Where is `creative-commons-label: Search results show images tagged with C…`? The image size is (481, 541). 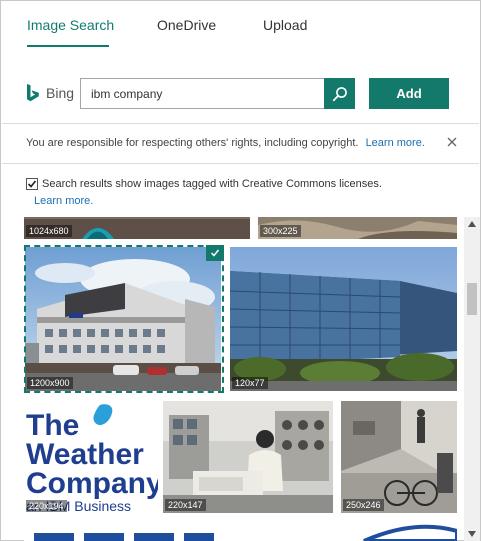
creative-commons-label: Search results show images tagged with C… is located at coordinates (212, 184).